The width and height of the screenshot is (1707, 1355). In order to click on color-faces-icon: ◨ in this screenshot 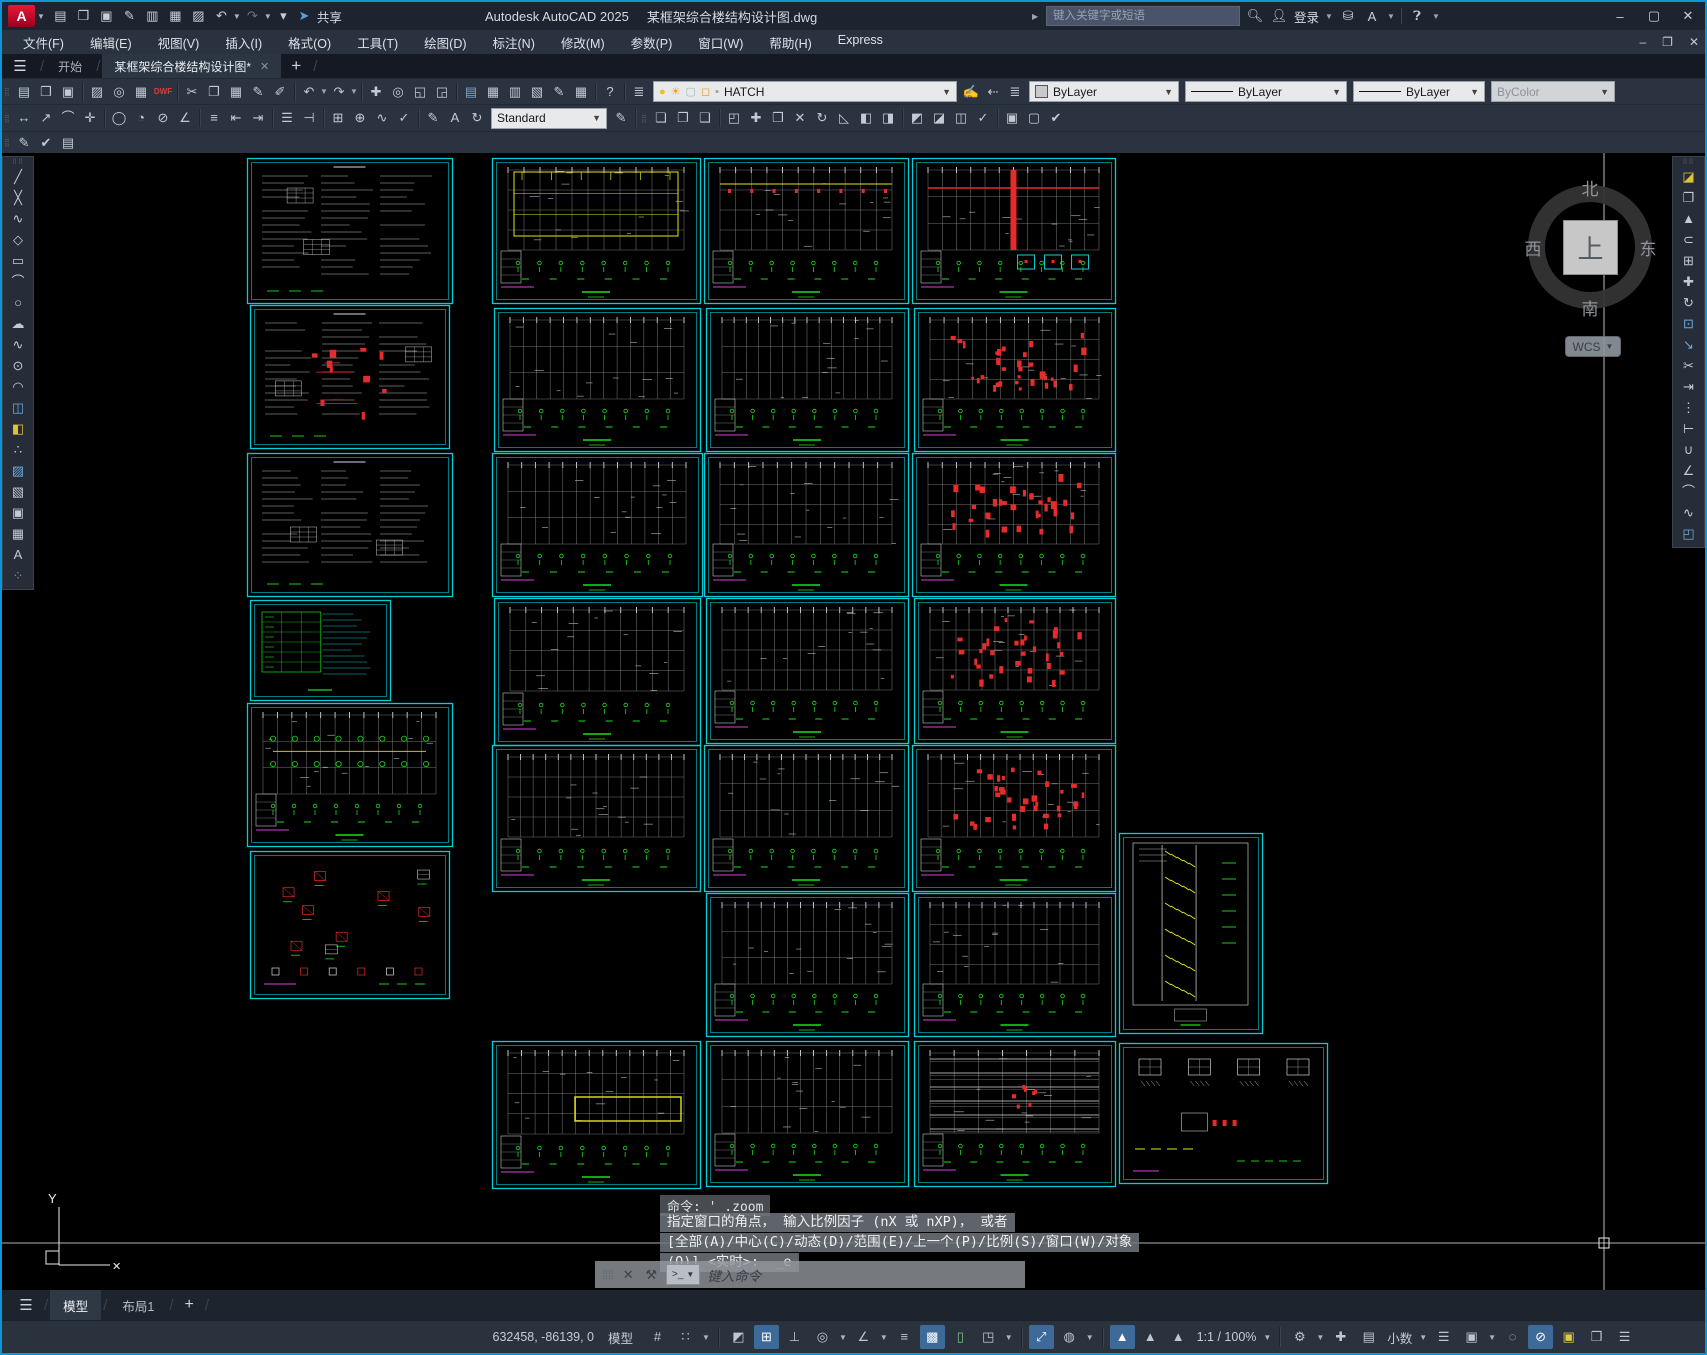, I will do `click(888, 118)`.